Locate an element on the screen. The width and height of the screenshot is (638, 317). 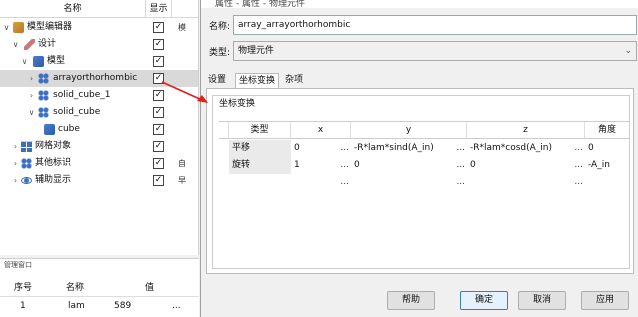
tree-item-label: 模型编辑器 is located at coordinates (50, 27).